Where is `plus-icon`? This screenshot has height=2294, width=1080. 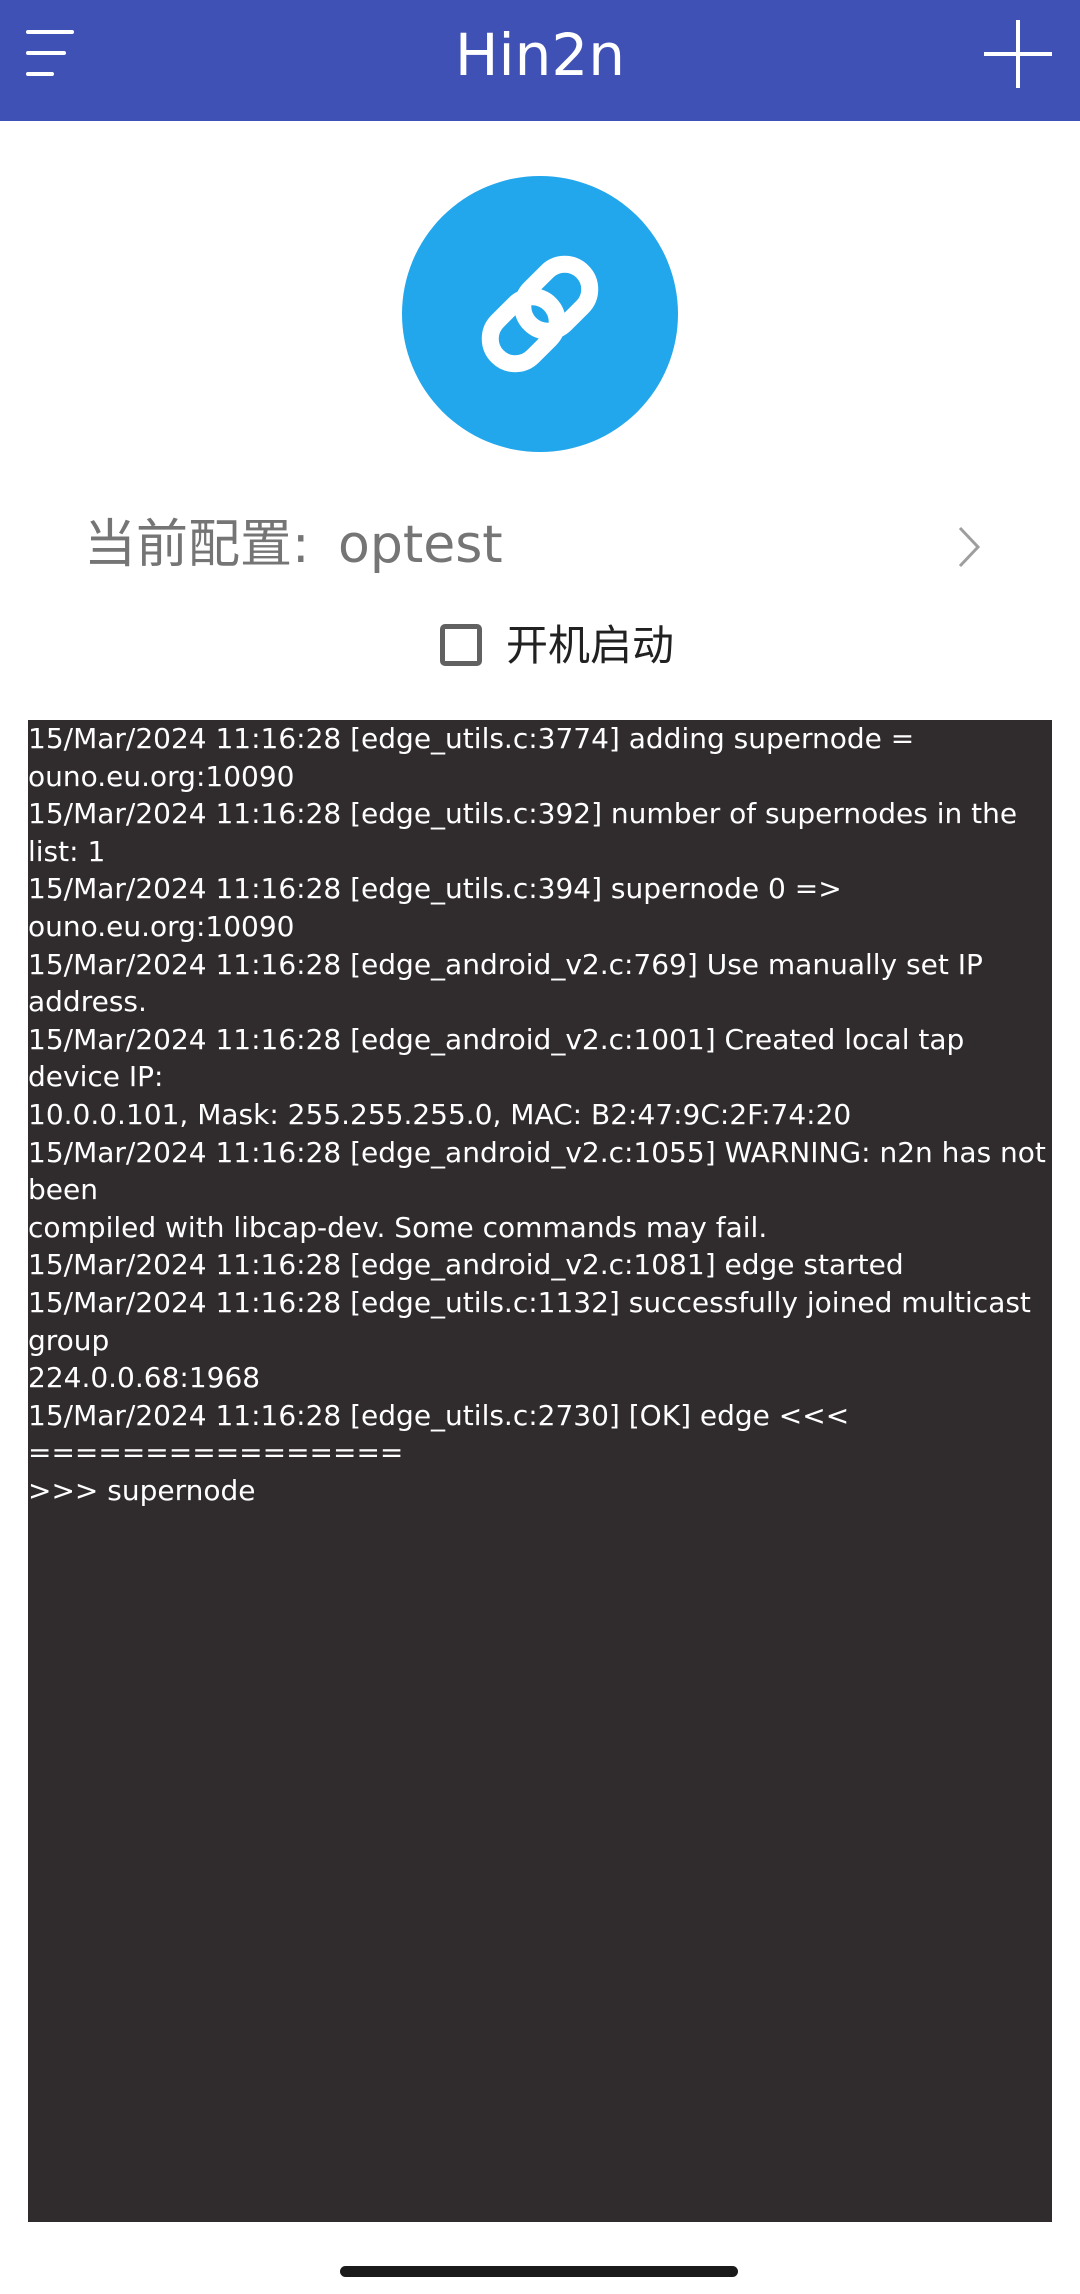 plus-icon is located at coordinates (1018, 54).